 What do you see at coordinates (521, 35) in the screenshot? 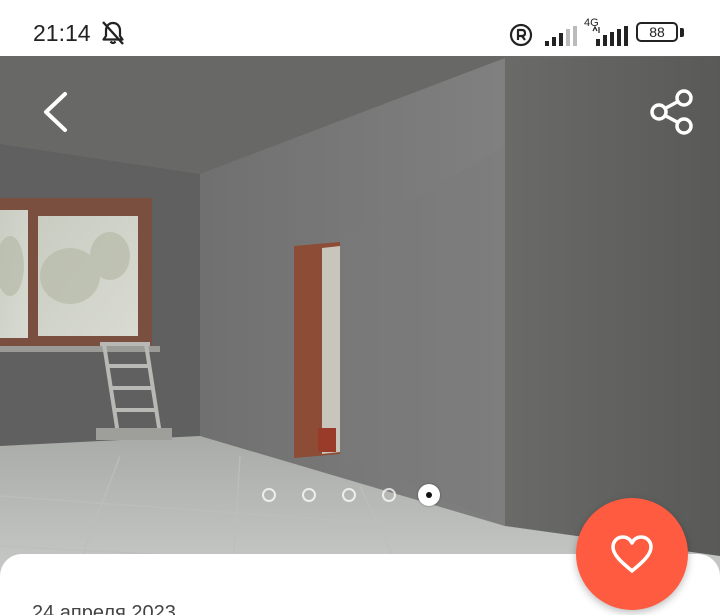
I see `registered-icon` at bounding box center [521, 35].